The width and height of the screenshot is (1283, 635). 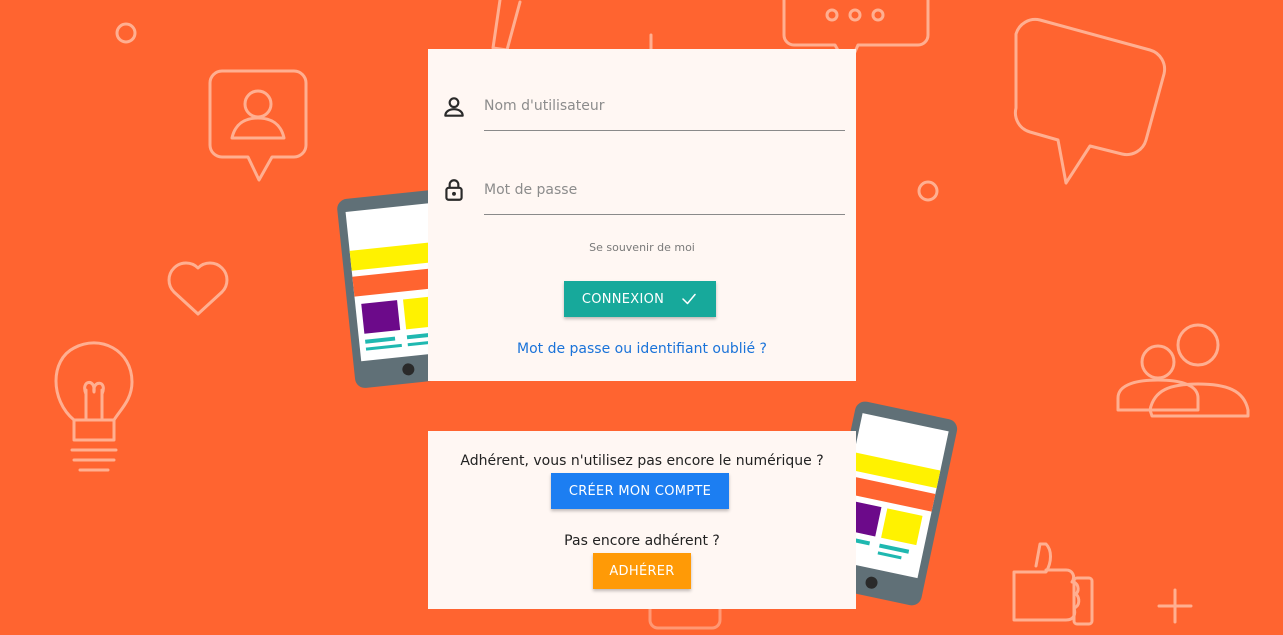 I want to click on password-field, so click(x=664, y=194).